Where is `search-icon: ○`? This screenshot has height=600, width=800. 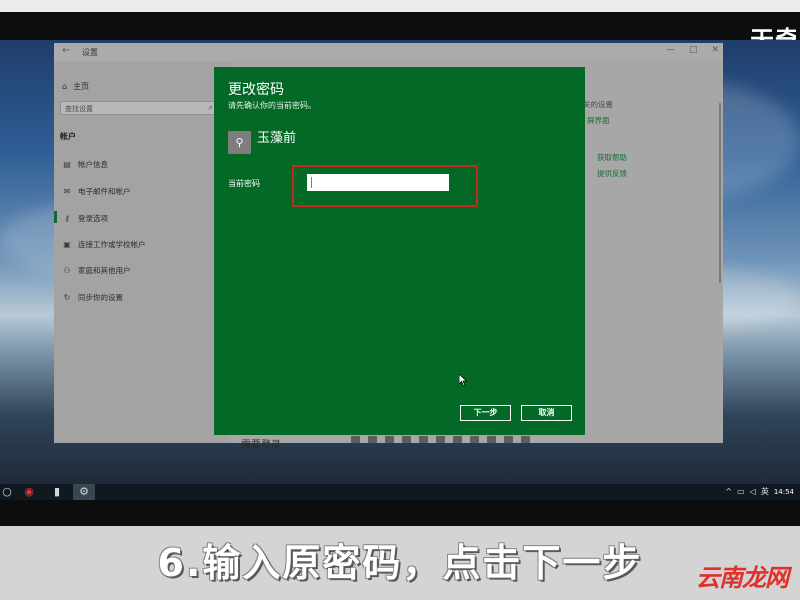
search-icon: ○ is located at coordinates (7, 492).